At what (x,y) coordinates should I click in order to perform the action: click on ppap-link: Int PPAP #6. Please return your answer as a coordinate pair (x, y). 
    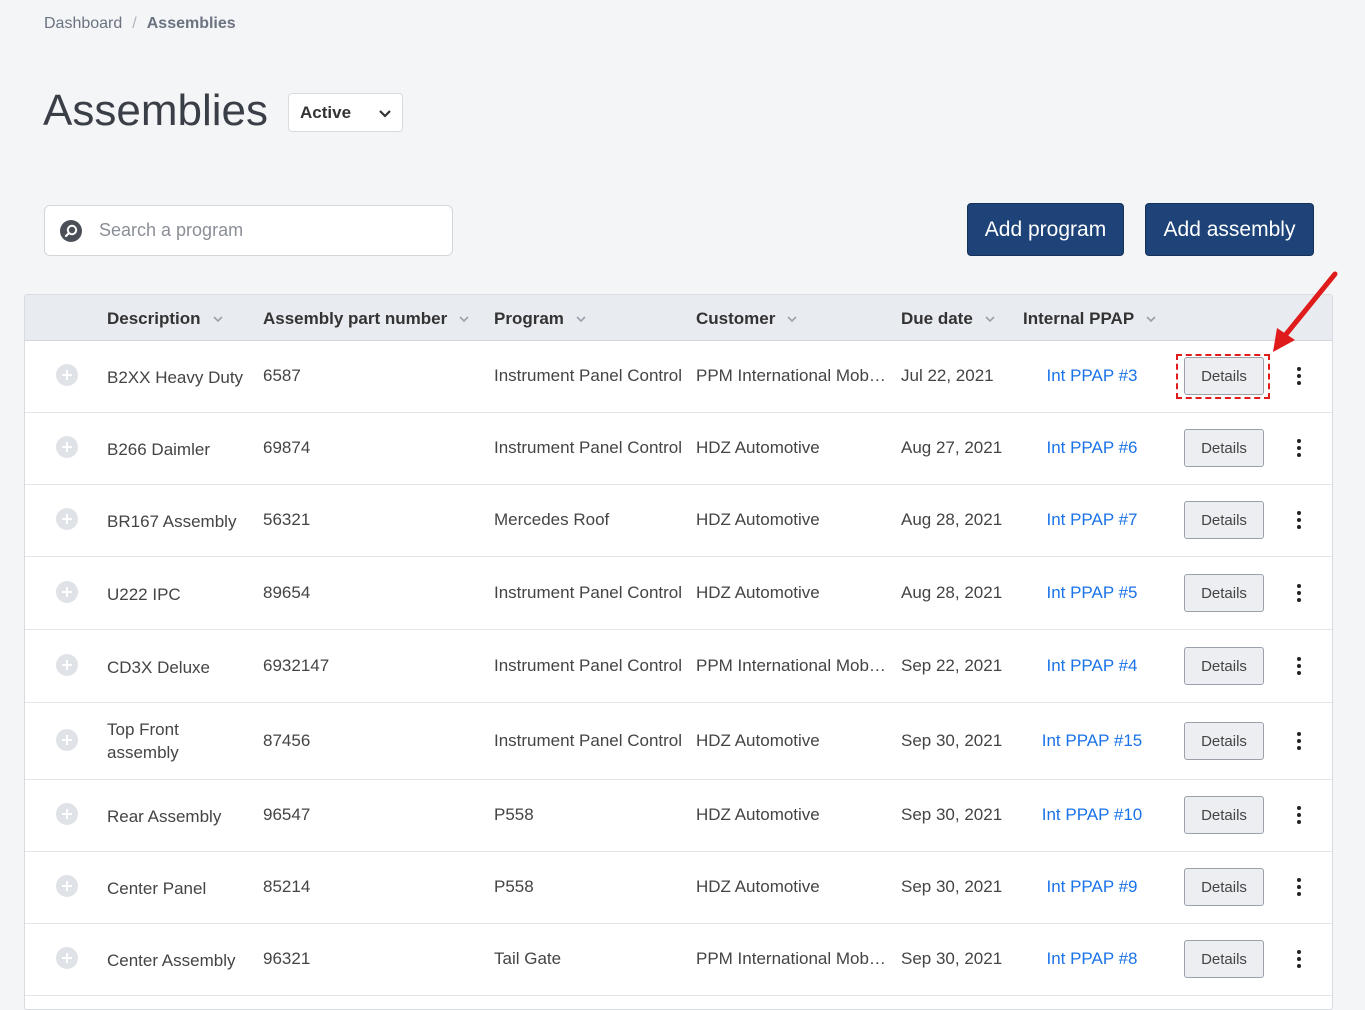
    Looking at the image, I should click on (1092, 448).